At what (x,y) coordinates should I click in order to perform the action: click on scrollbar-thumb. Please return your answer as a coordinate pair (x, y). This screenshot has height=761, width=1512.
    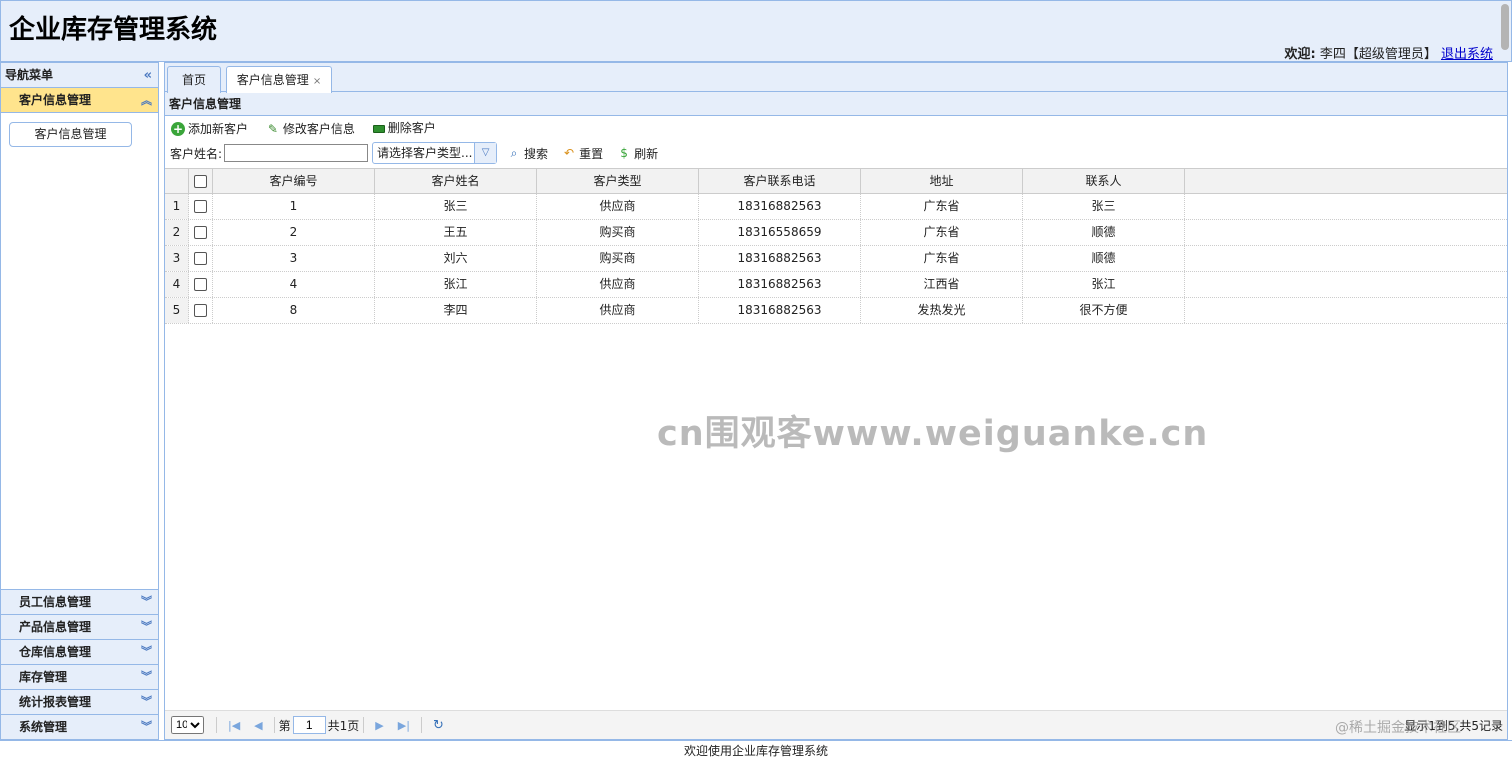
    Looking at the image, I should click on (1505, 27).